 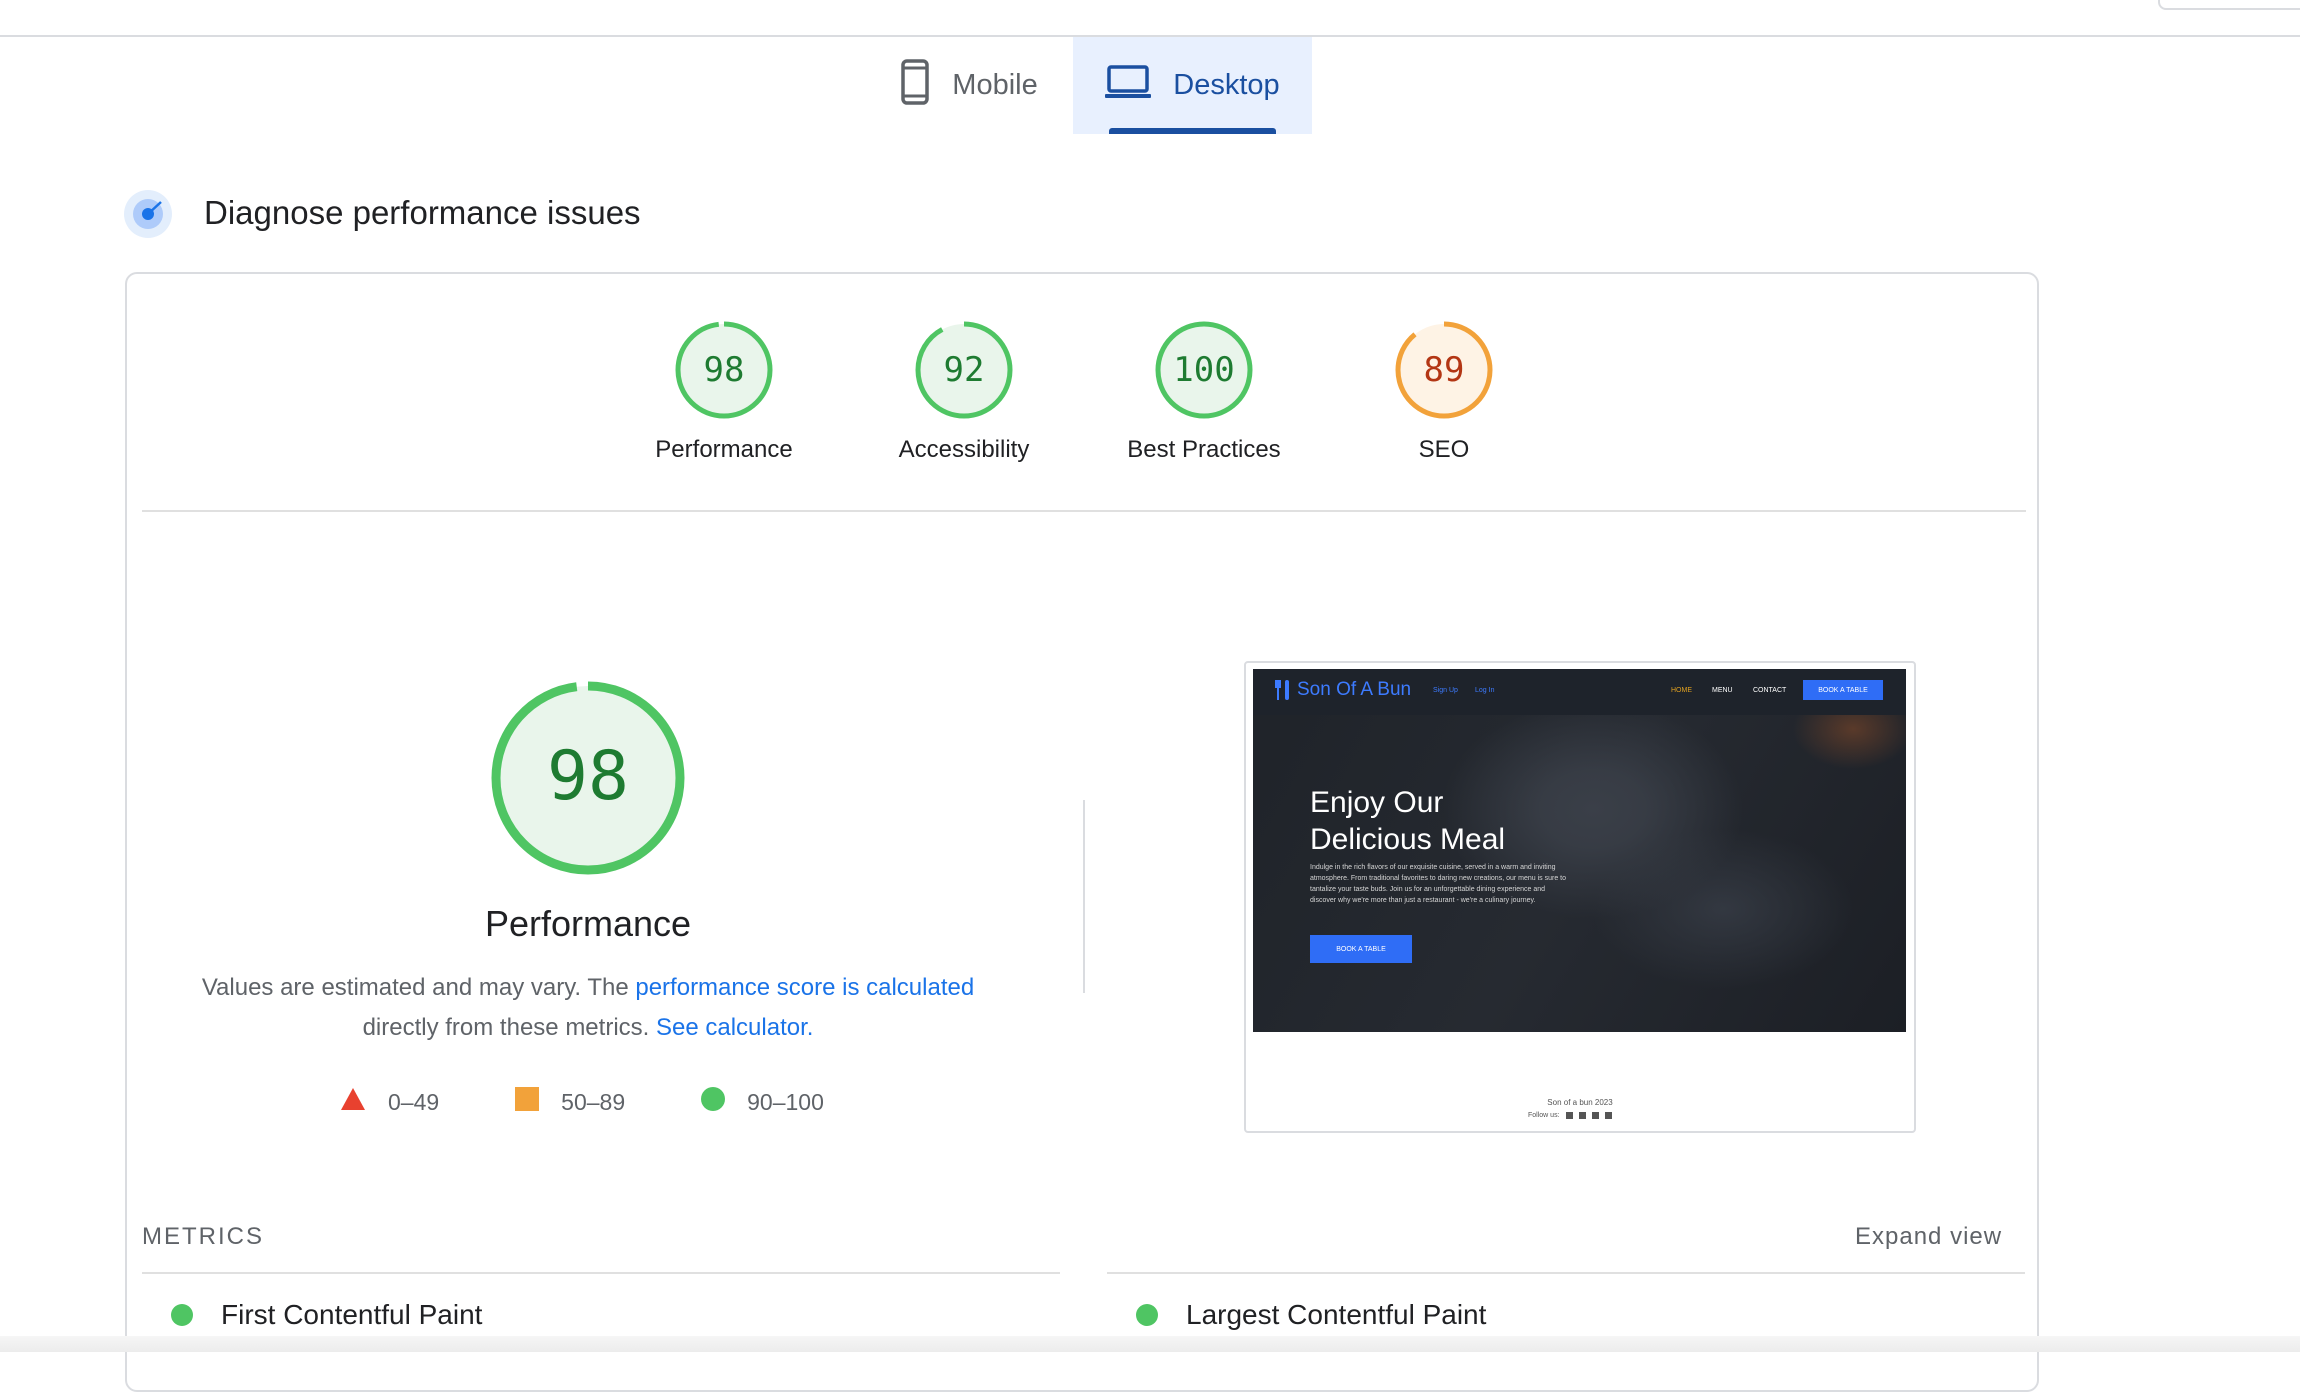 What do you see at coordinates (1445, 690) in the screenshot?
I see `thumbnail-signup: Sign Up` at bounding box center [1445, 690].